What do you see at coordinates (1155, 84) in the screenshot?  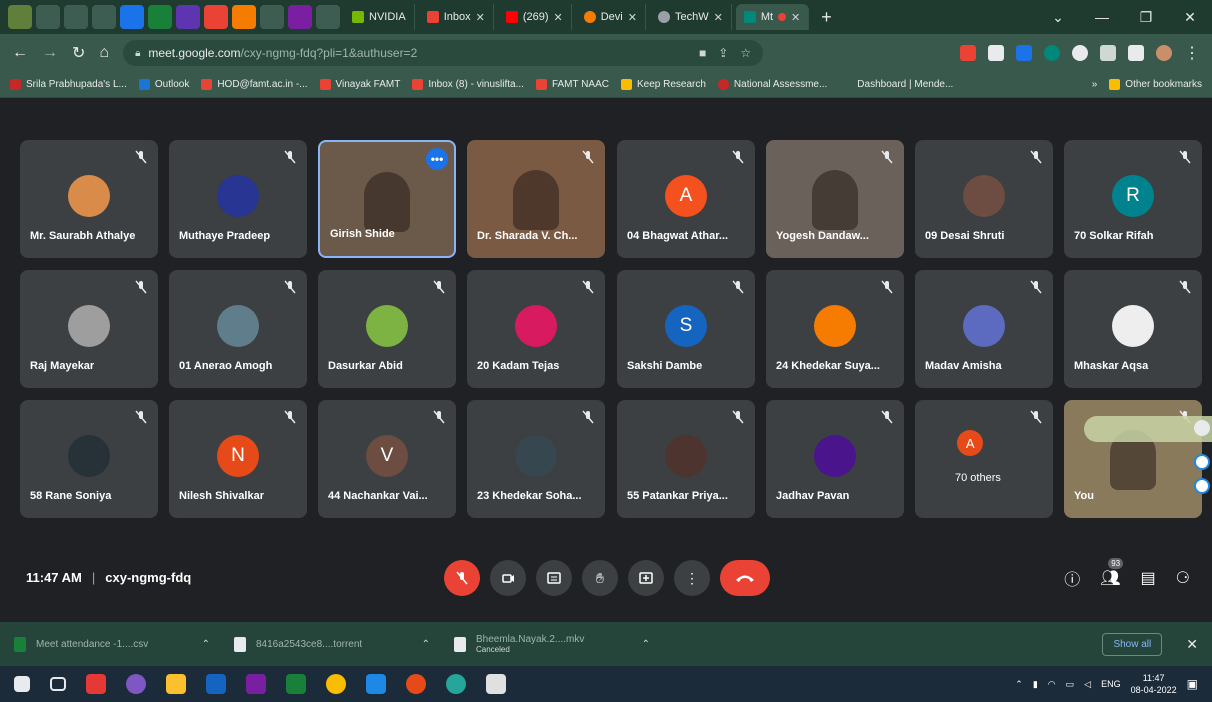 I see `other-bookmarks: Other bookmarks` at bounding box center [1155, 84].